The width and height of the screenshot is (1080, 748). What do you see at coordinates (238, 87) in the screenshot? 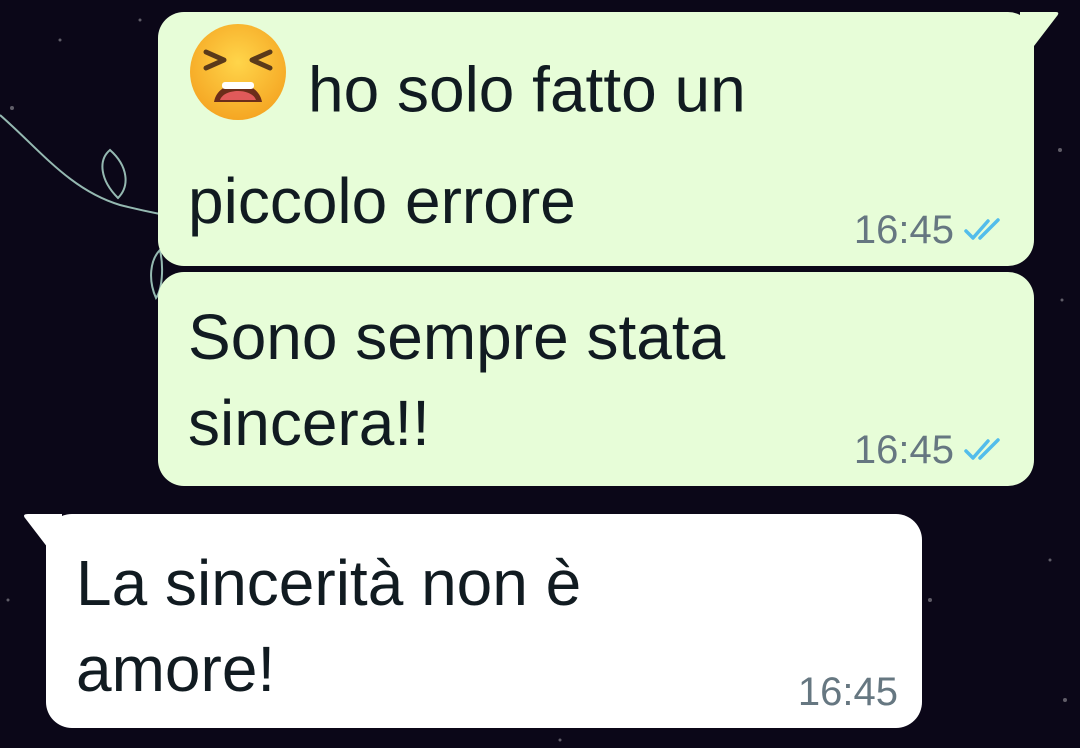
I see `tired-face-emoji-icon` at bounding box center [238, 87].